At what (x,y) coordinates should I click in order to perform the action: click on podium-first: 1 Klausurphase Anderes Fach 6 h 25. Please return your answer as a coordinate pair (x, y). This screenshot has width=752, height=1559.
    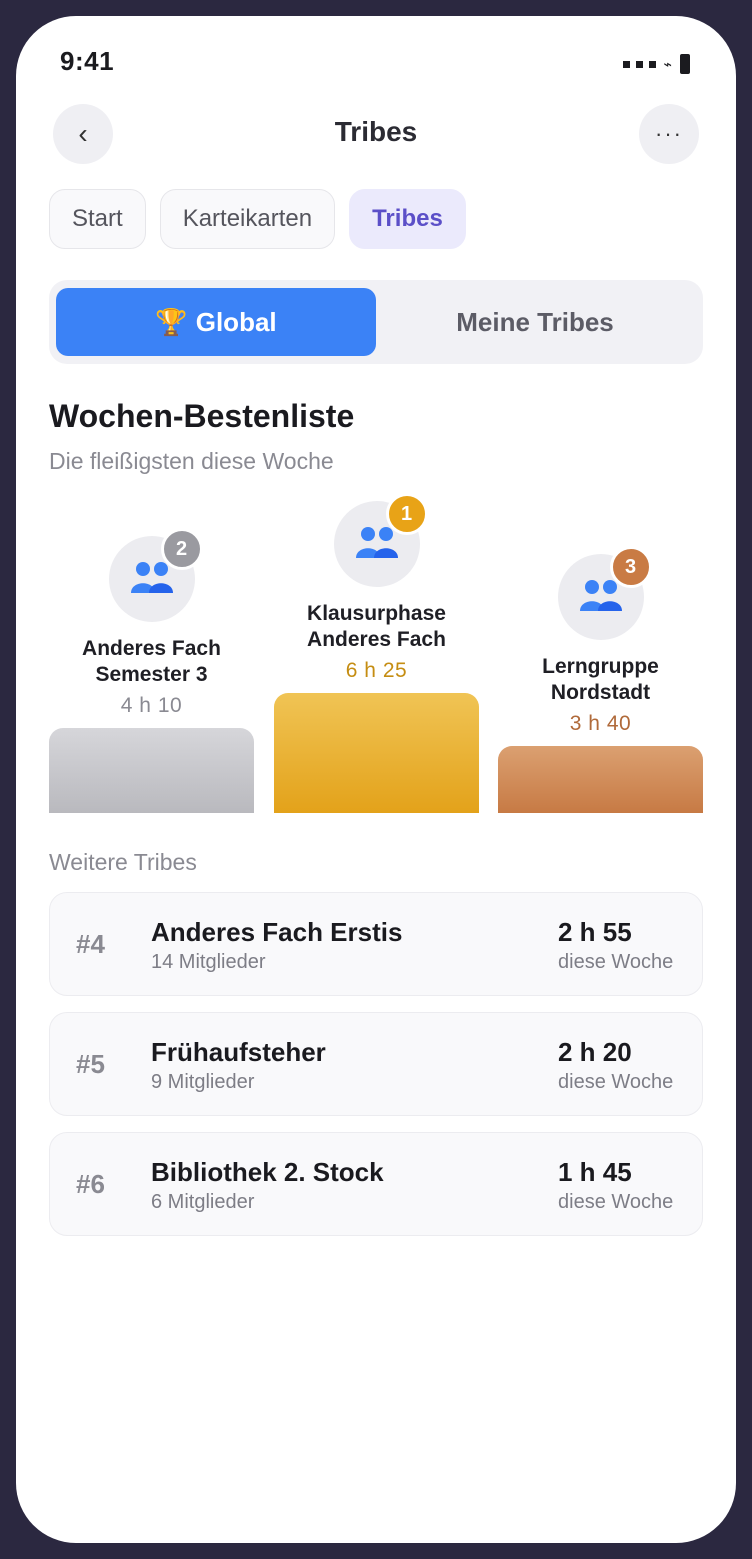
    Looking at the image, I should click on (376, 588).